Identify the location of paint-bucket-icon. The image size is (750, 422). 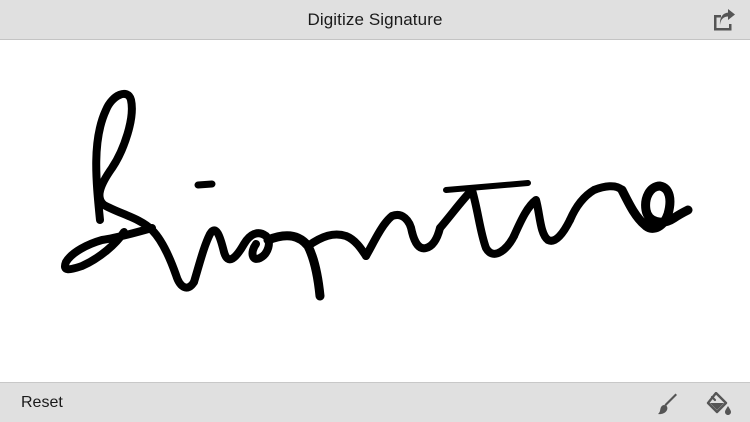
(718, 403).